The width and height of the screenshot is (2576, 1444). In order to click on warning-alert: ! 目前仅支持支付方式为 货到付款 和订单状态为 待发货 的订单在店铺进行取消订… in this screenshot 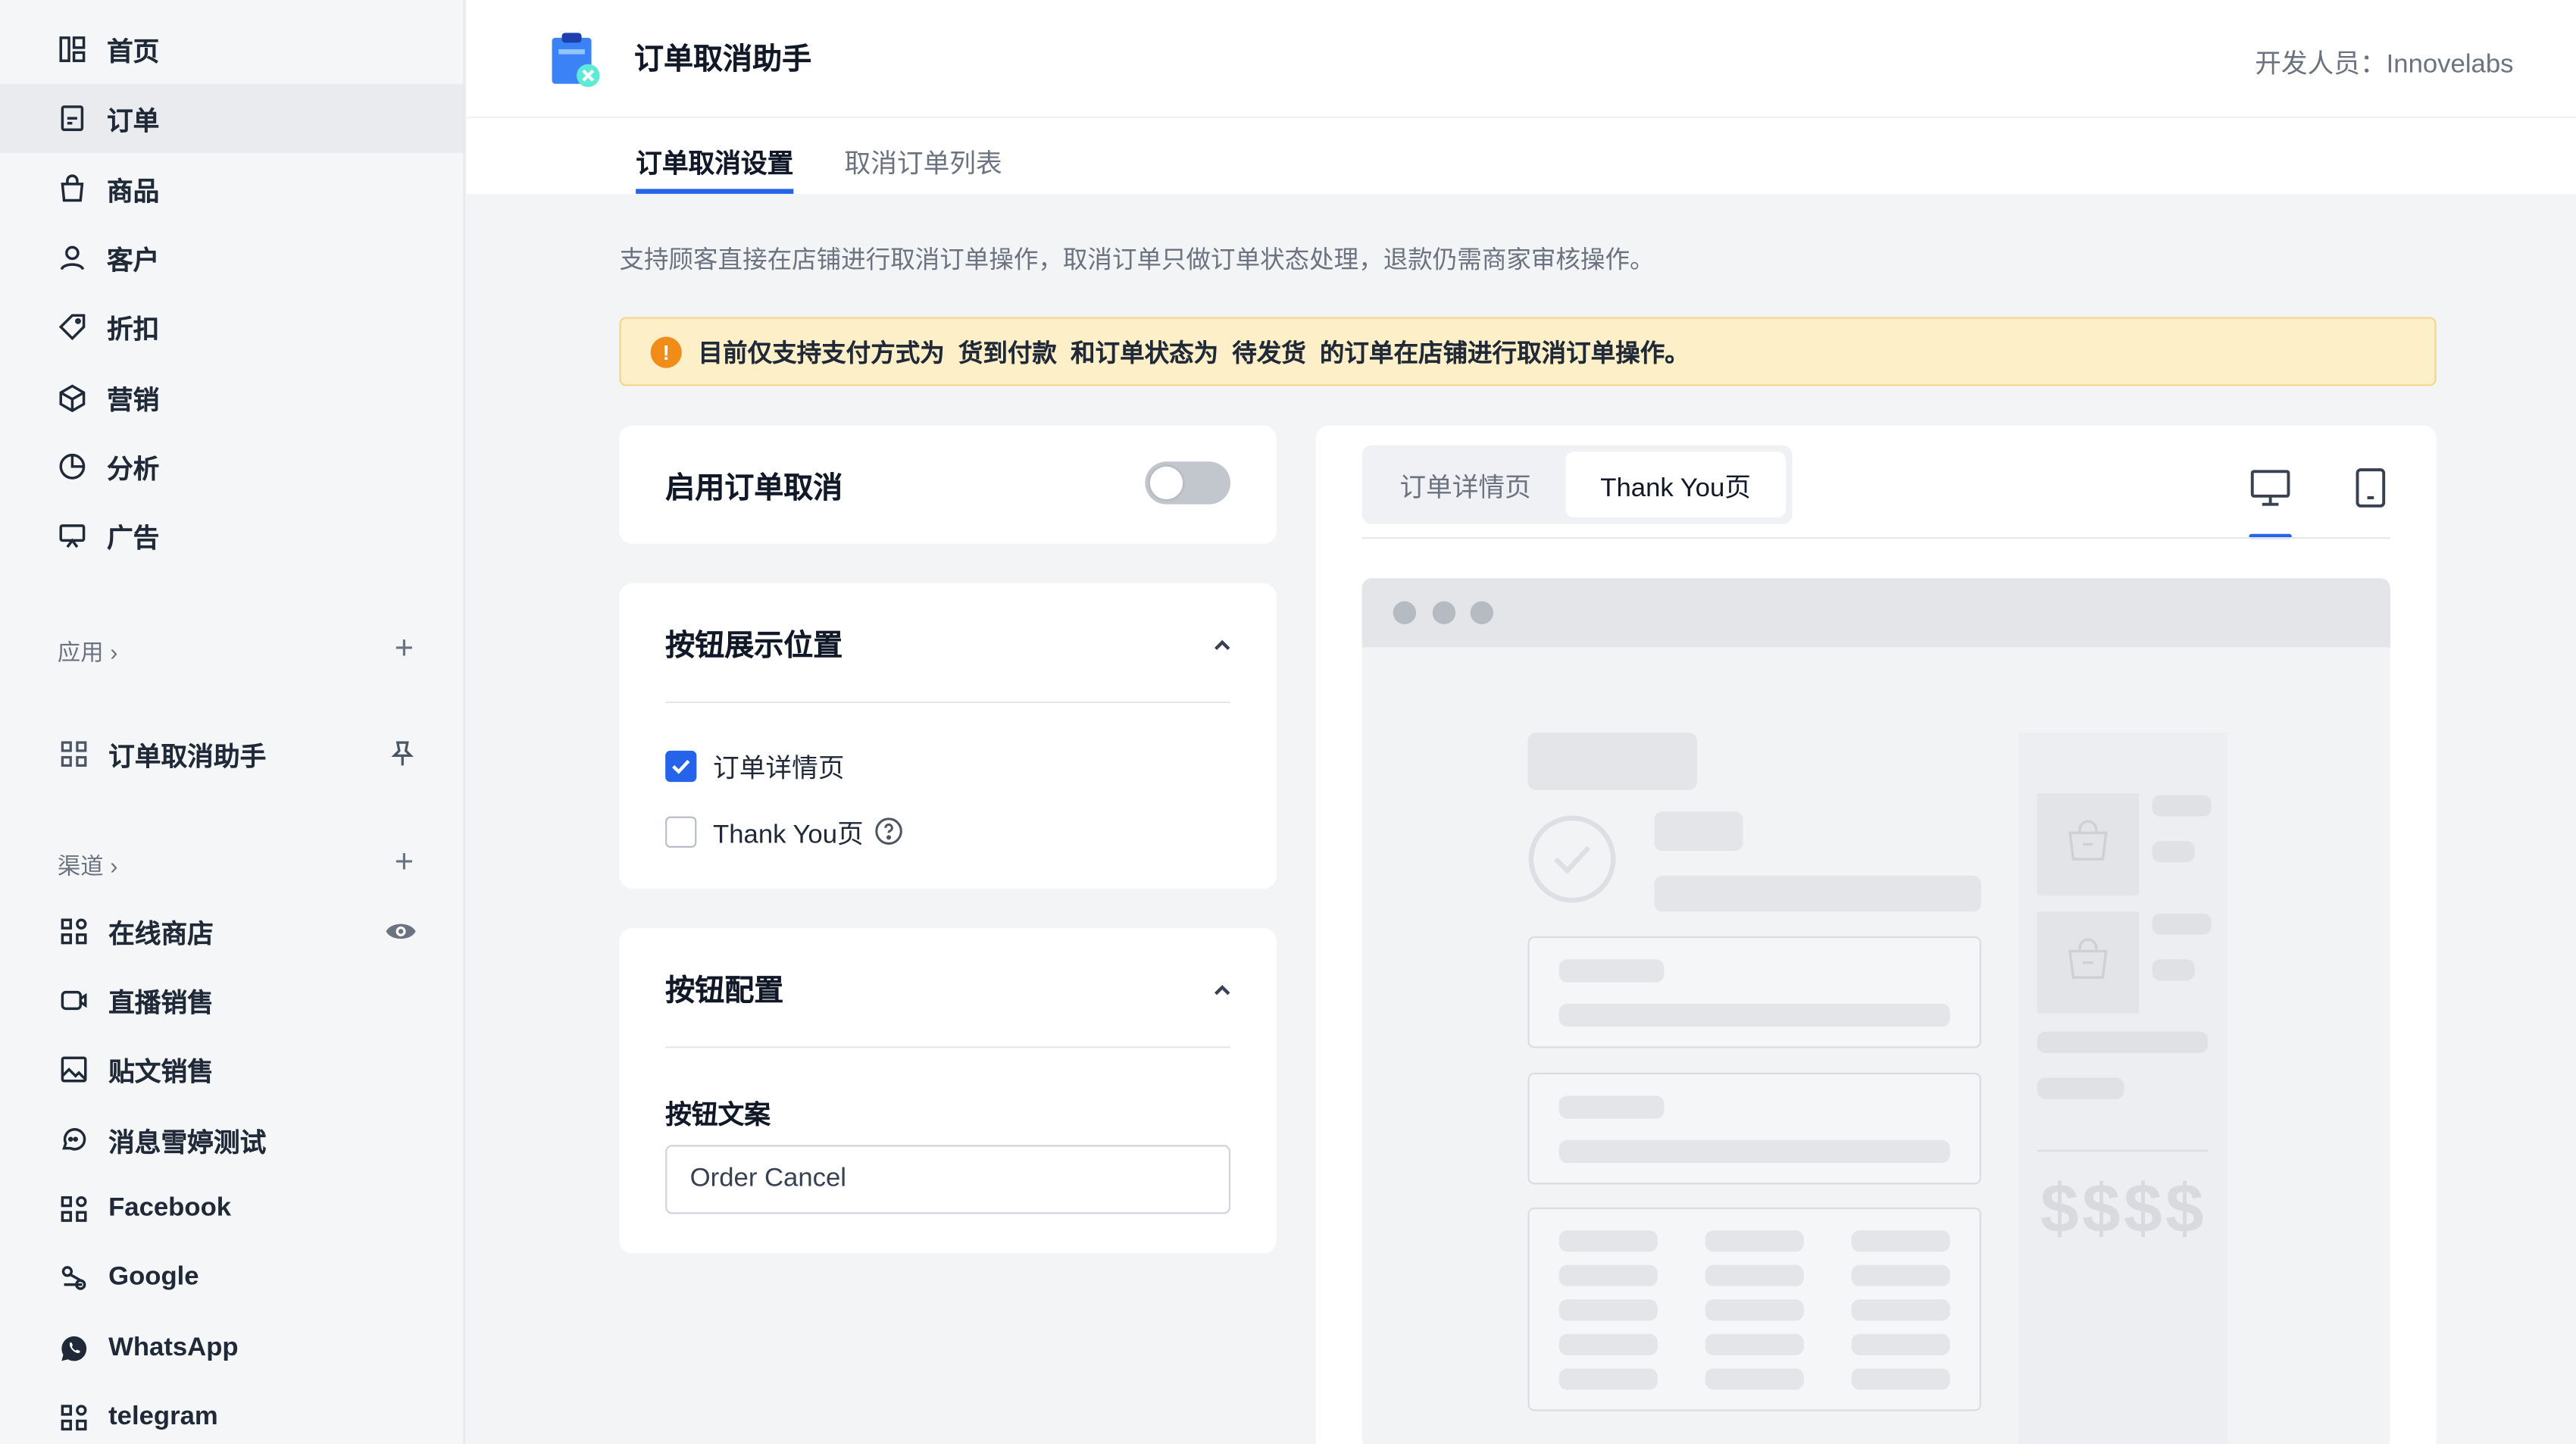, I will do `click(1528, 351)`.